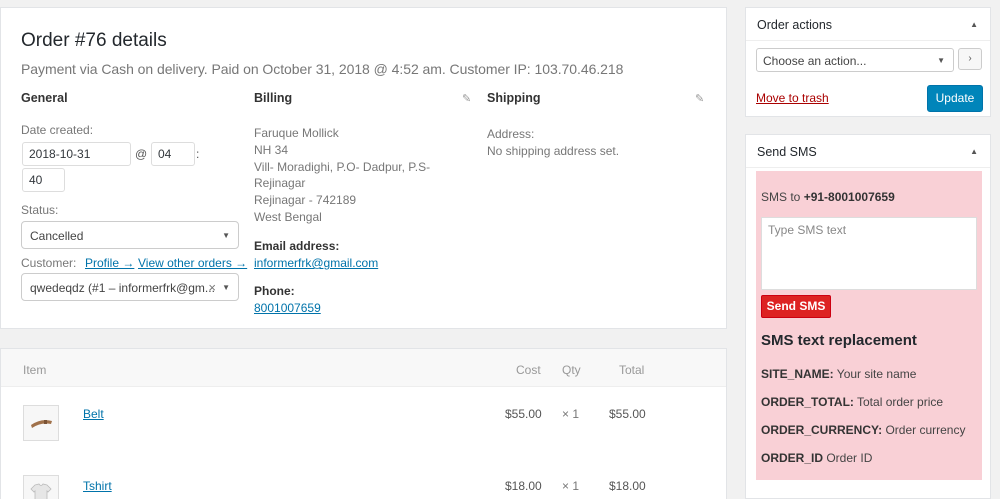 This screenshot has width=1000, height=499. Describe the element at coordinates (792, 458) in the screenshot. I see `replacement-key: ORDER_ID` at that location.